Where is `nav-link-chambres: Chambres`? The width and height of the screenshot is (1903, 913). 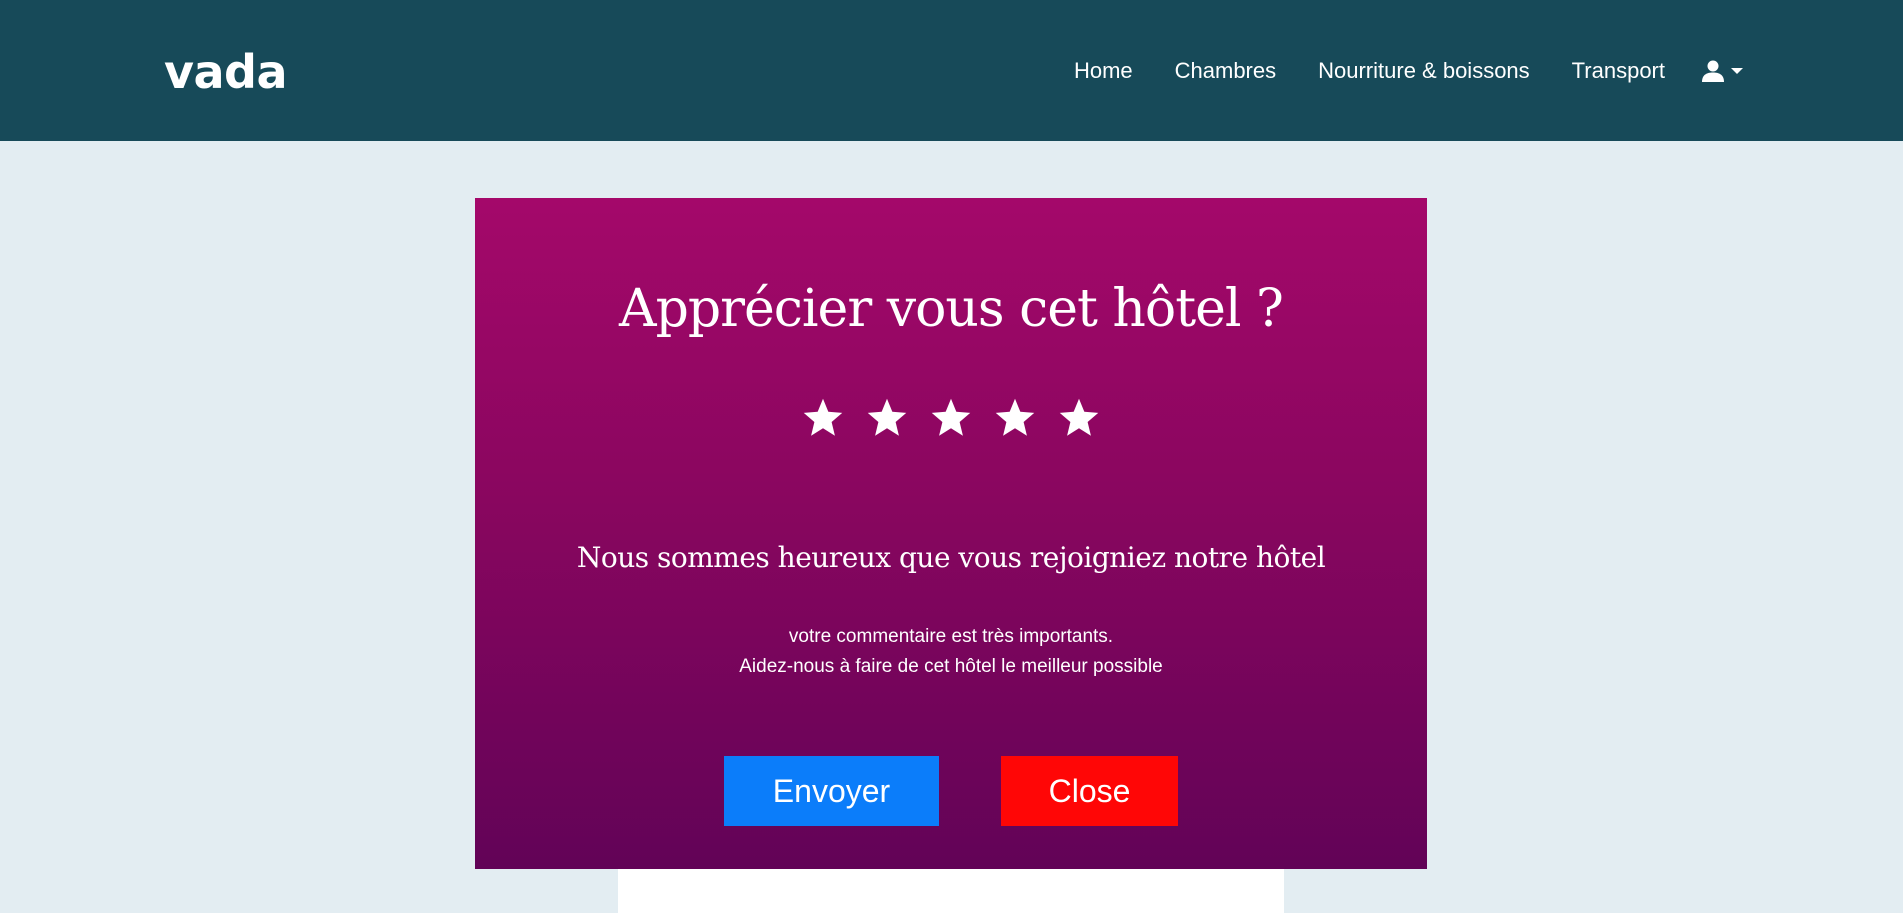
nav-link-chambres: Chambres is located at coordinates (1225, 71).